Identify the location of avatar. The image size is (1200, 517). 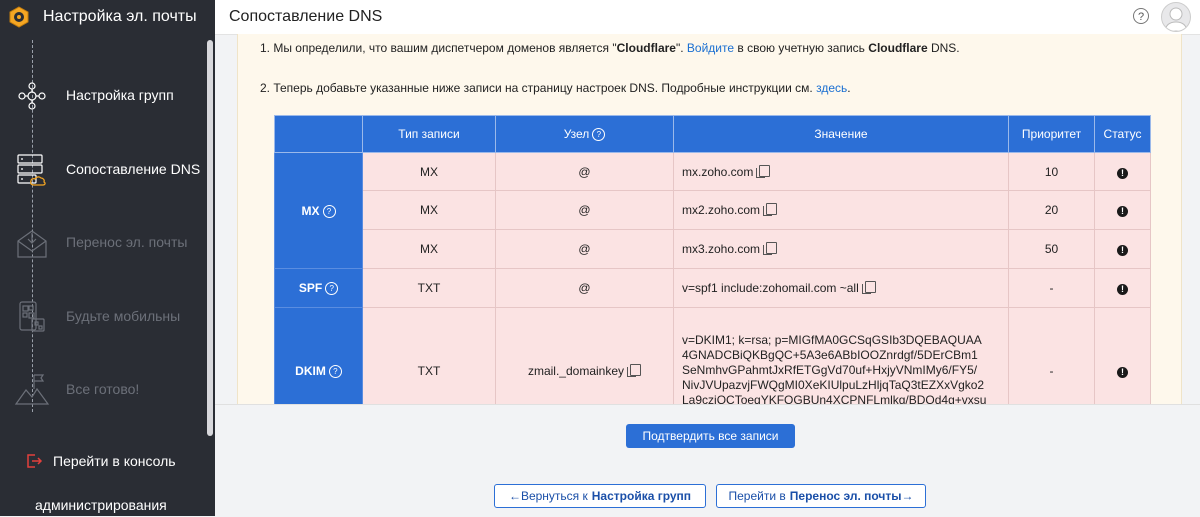
(1176, 17).